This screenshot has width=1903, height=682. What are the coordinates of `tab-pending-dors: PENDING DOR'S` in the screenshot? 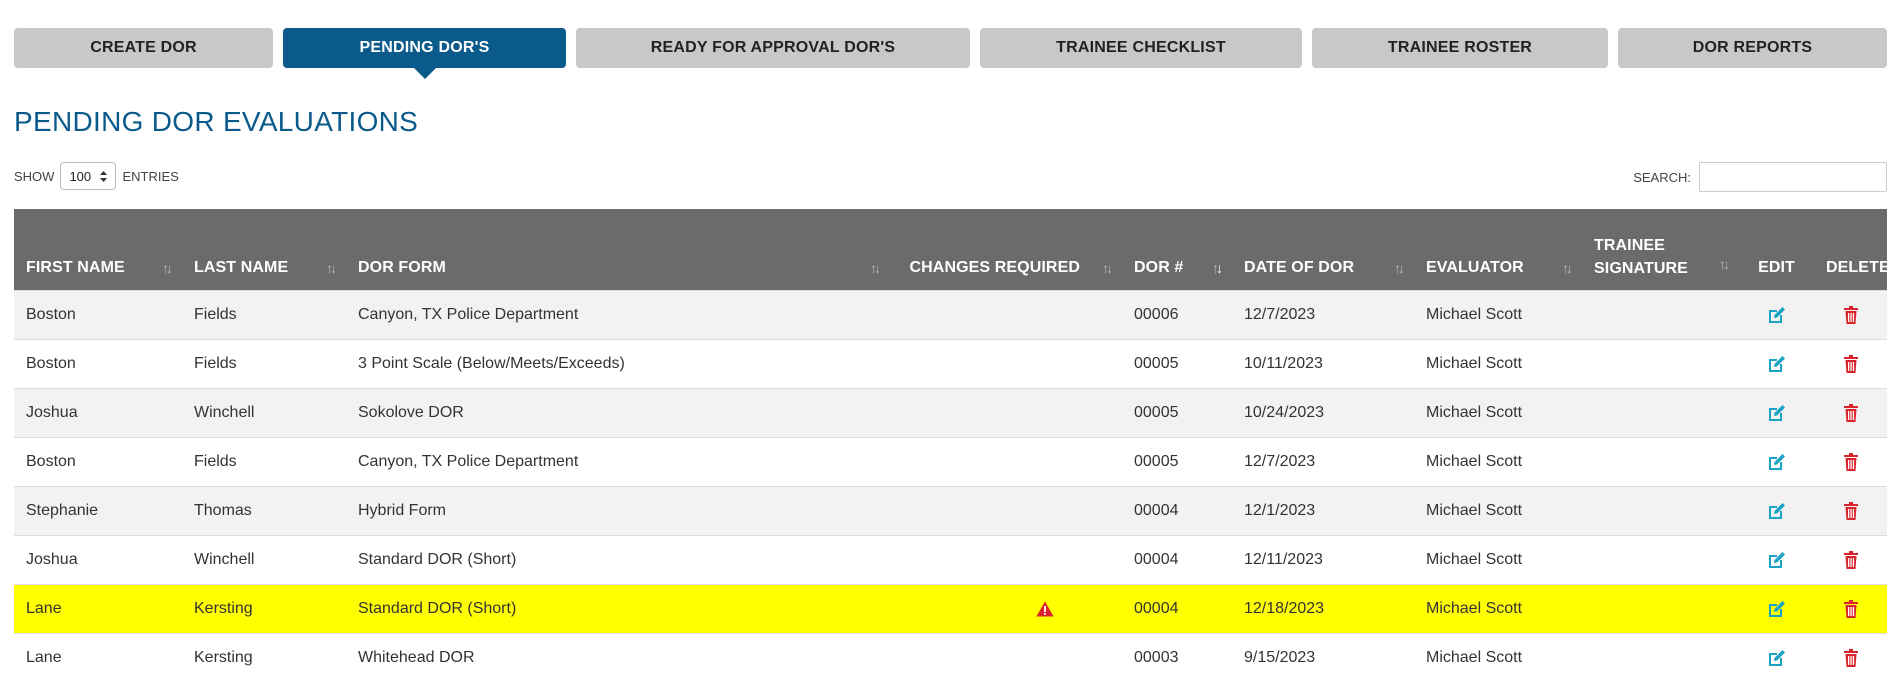 It's located at (424, 48).